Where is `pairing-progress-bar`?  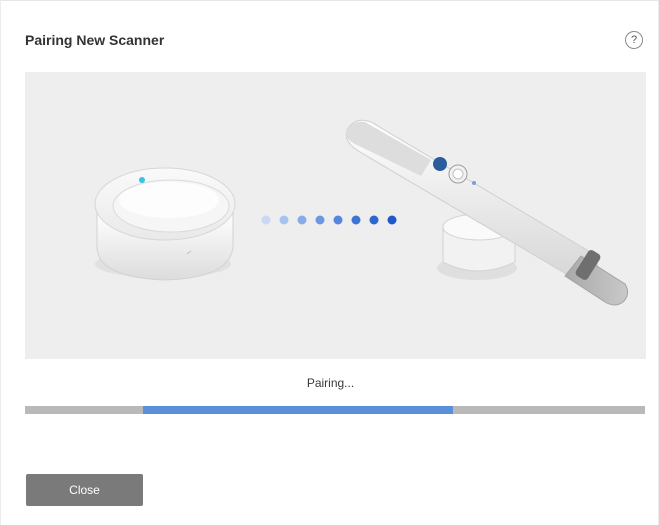 pairing-progress-bar is located at coordinates (335, 410).